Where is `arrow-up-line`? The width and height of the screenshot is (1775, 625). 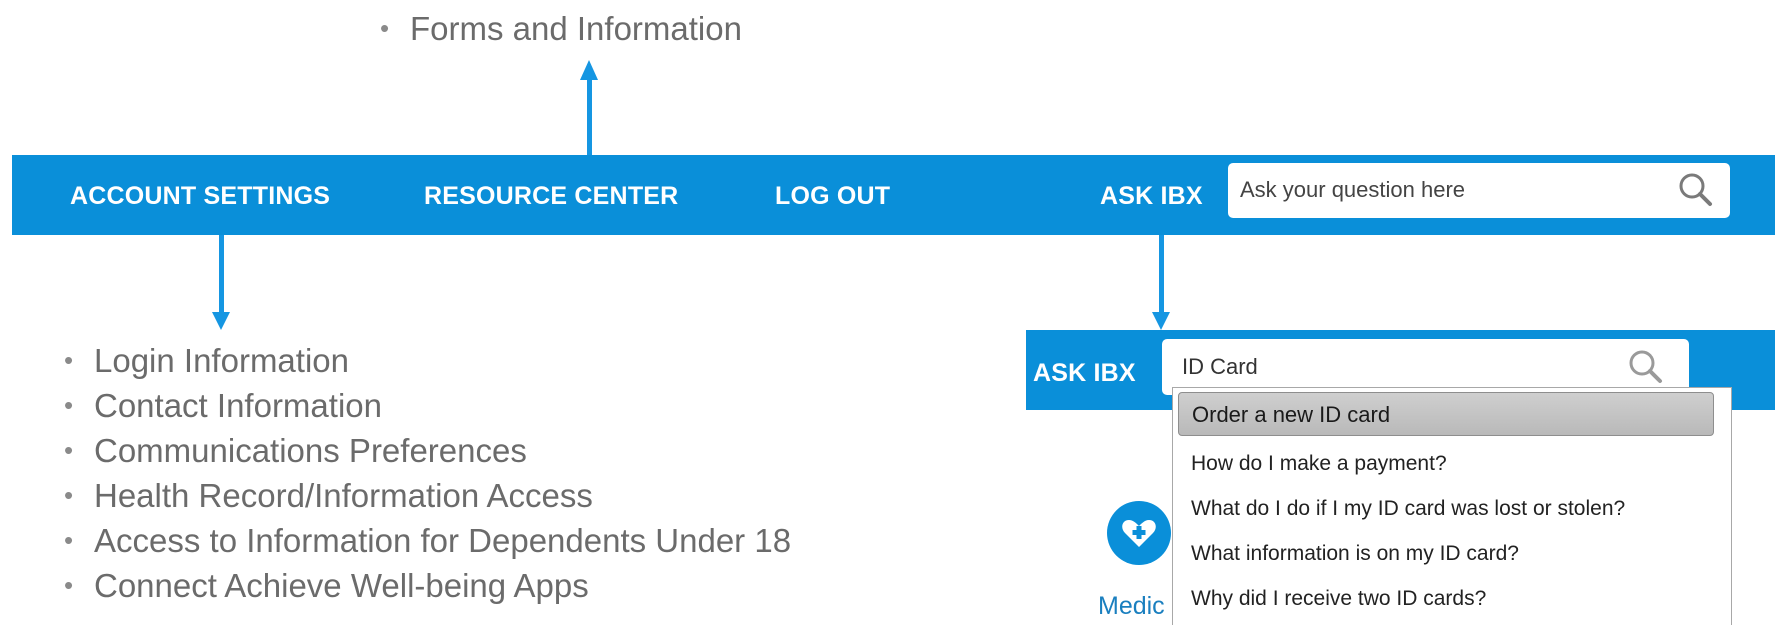 arrow-up-line is located at coordinates (589, 117).